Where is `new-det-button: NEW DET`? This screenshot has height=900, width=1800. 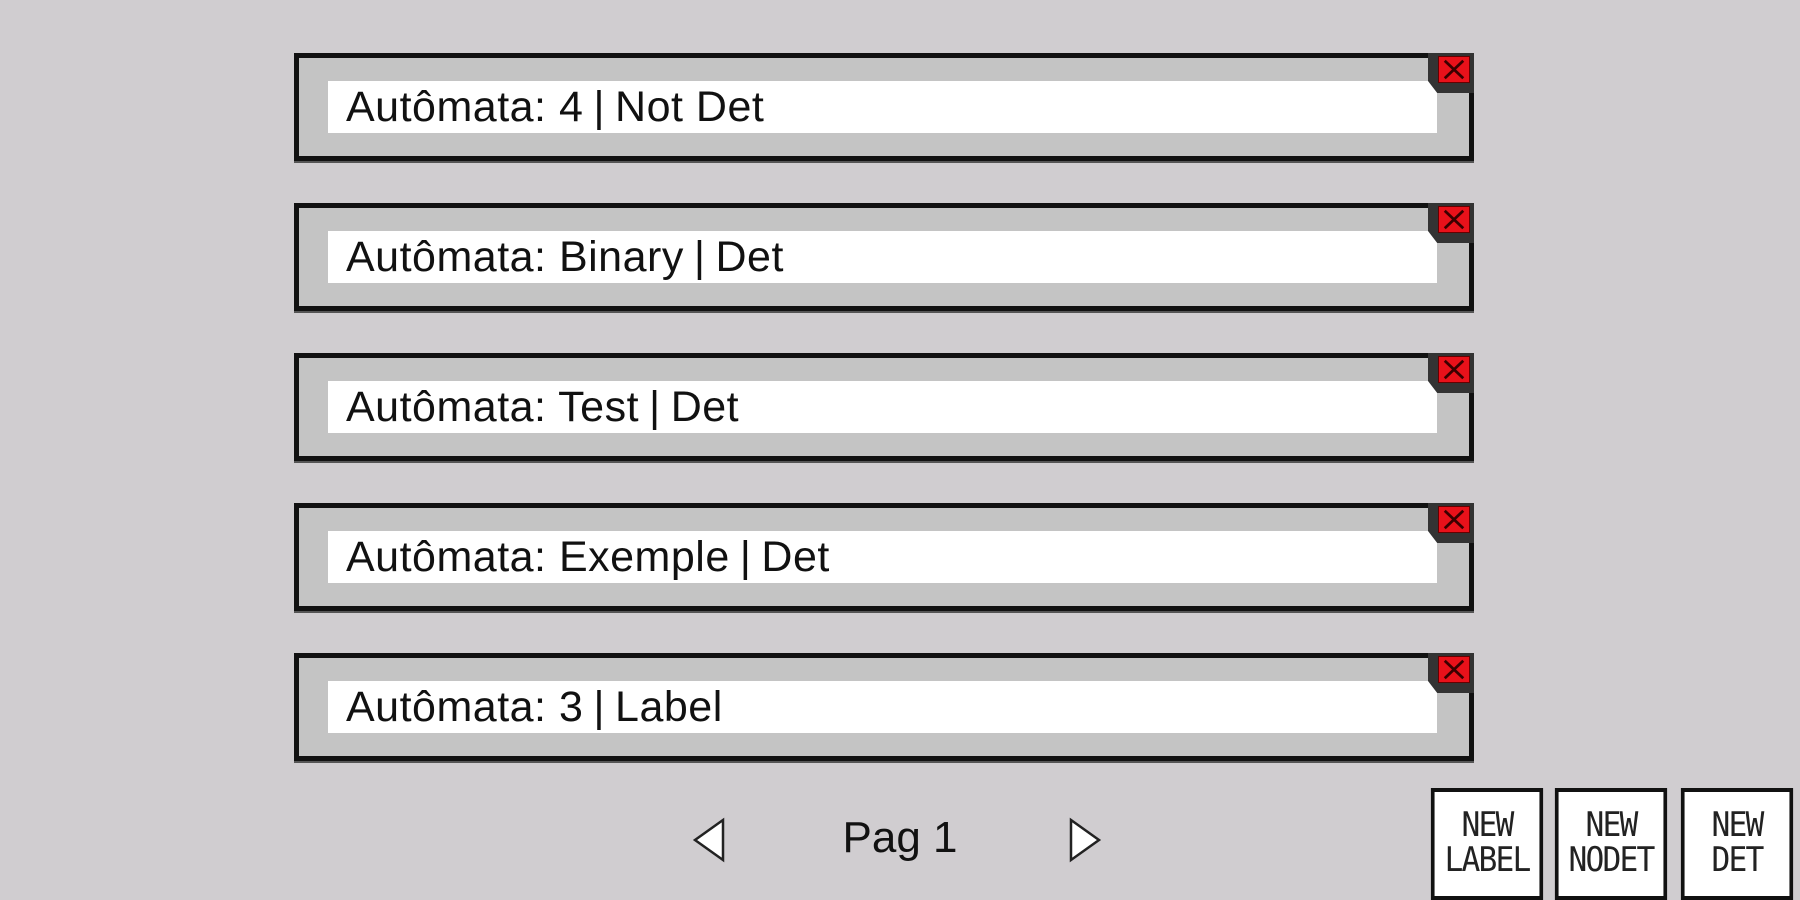 new-det-button: NEW DET is located at coordinates (1737, 844).